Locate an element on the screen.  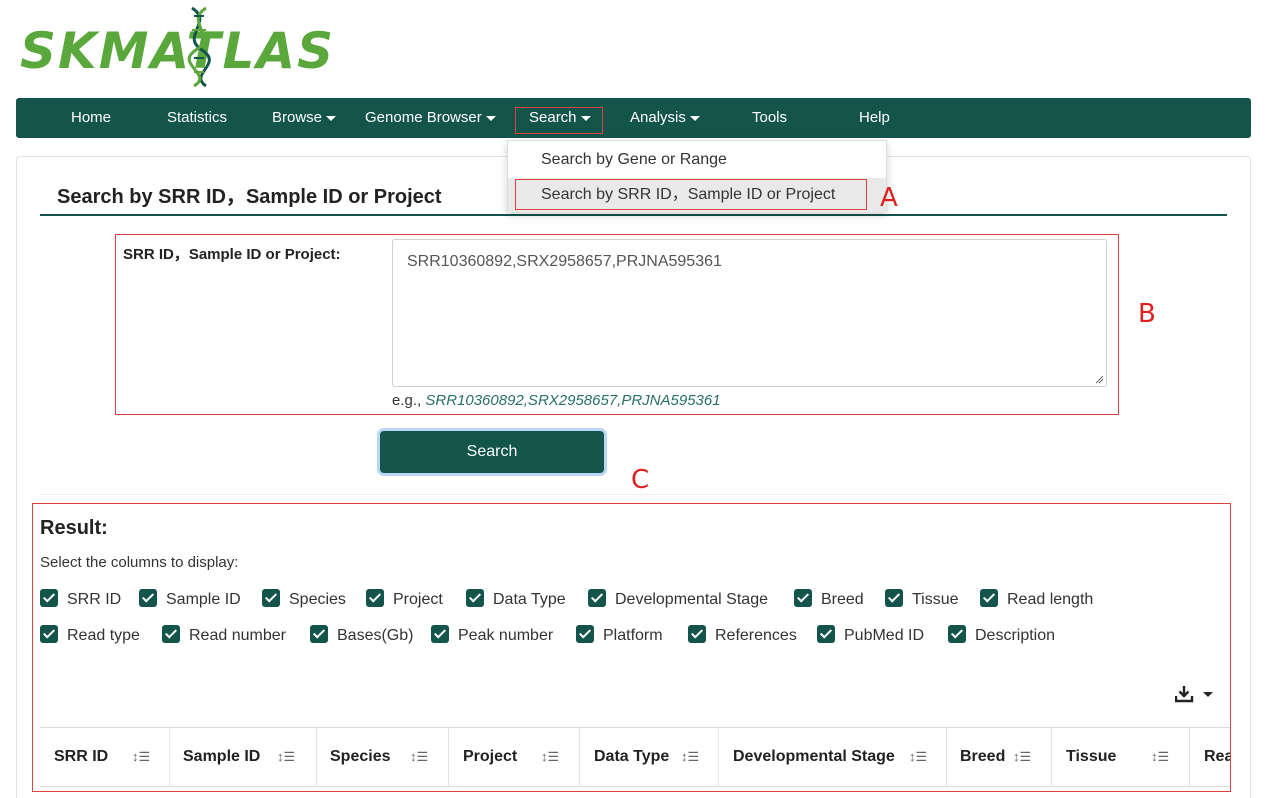
nav-genome-browser: Genome Browser is located at coordinates (430, 118).